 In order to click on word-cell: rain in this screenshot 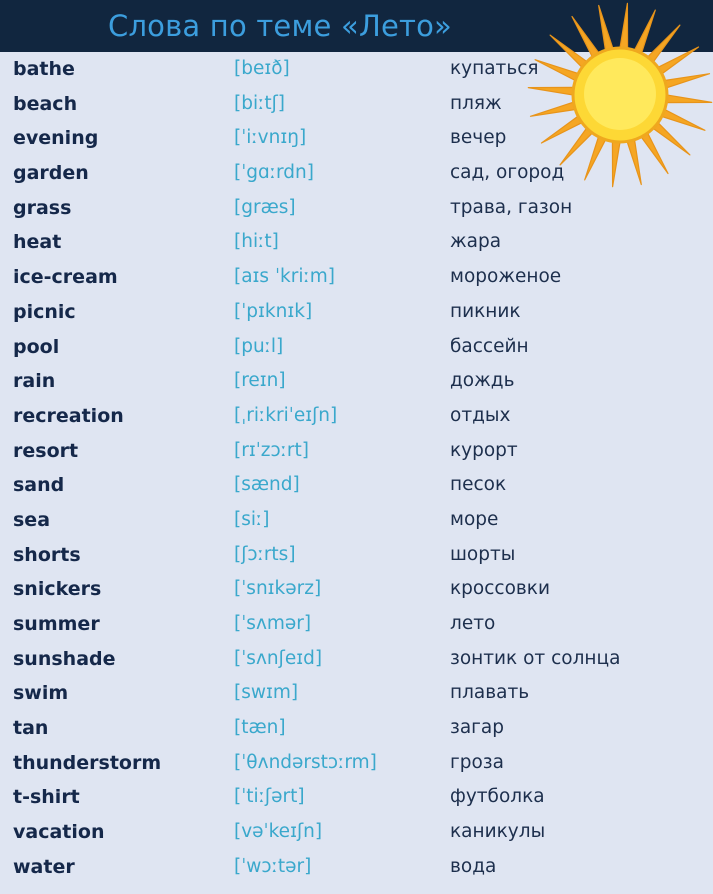, I will do `click(34, 381)`.